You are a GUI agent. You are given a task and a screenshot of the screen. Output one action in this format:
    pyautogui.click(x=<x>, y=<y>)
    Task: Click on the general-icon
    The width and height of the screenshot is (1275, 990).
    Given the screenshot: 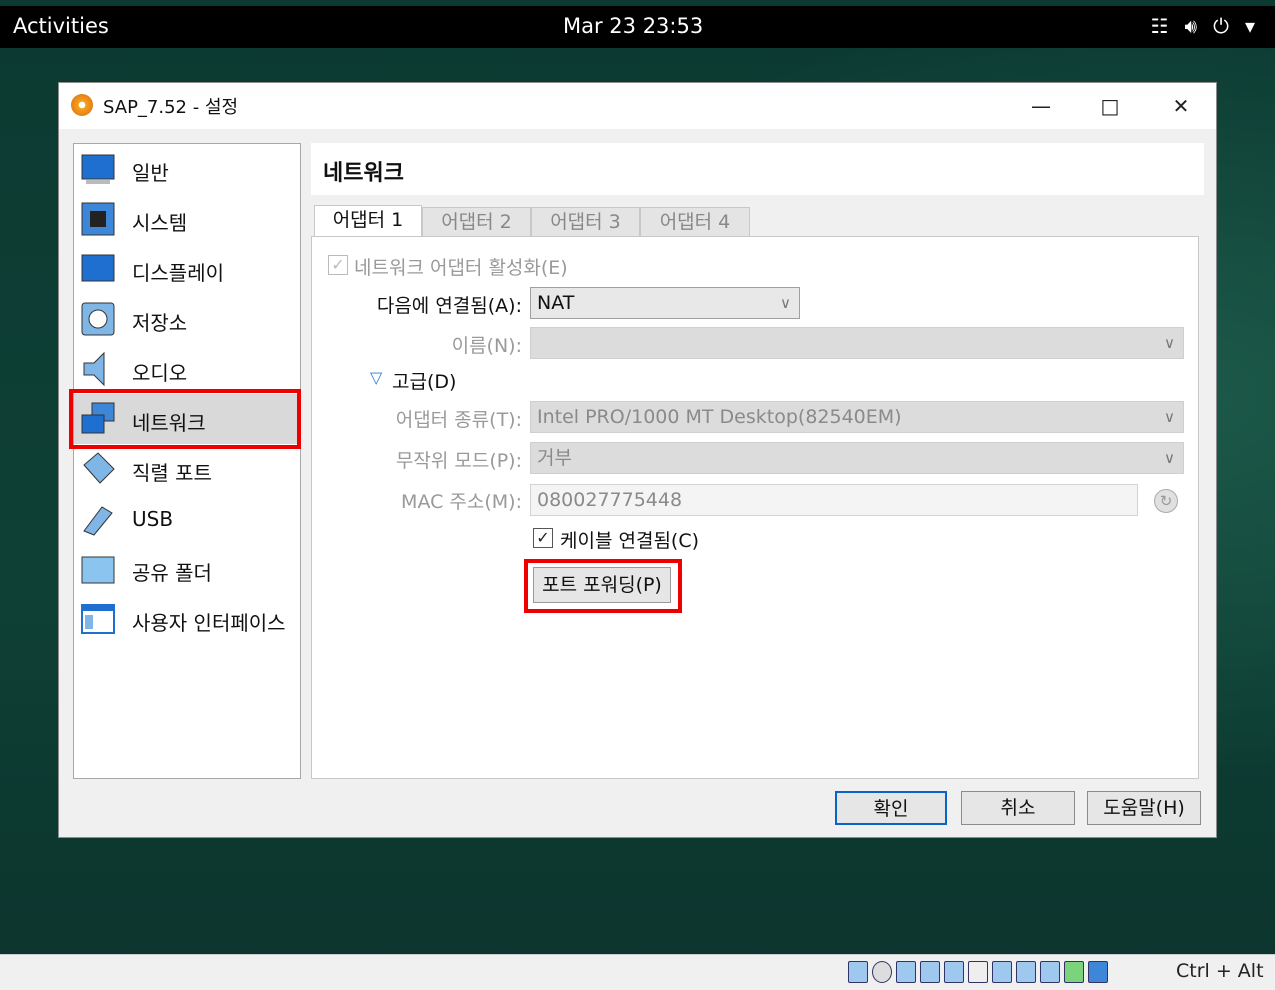 What is the action you would take?
    pyautogui.click(x=98, y=169)
    